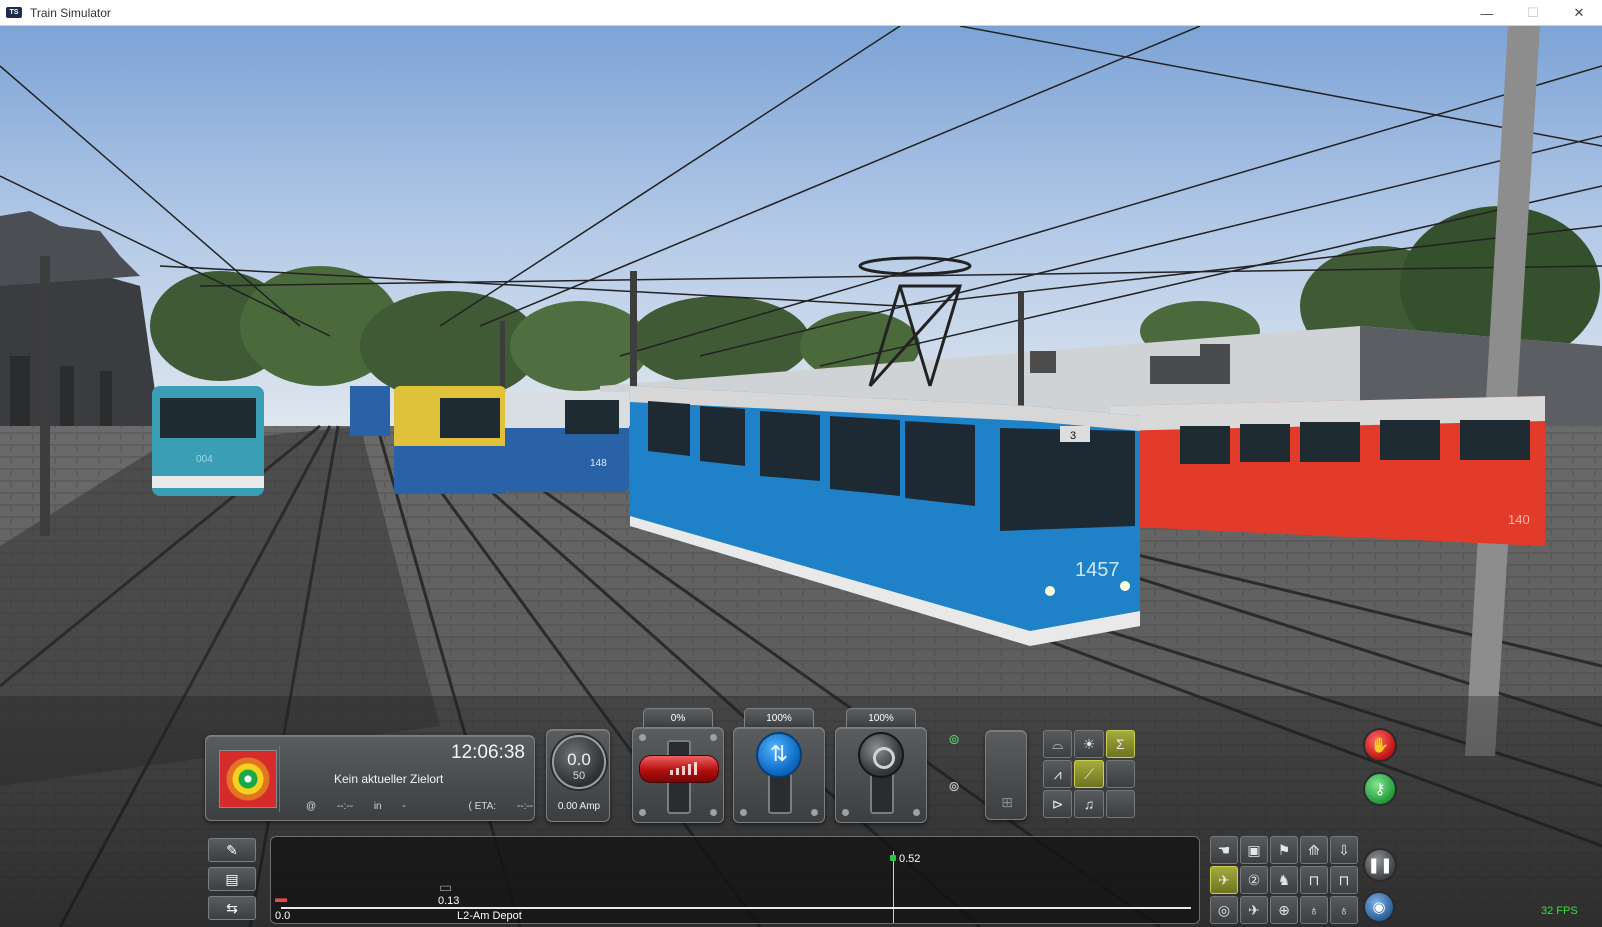 The image size is (1602, 927). I want to click on tram-140-number: 140, so click(1519, 519).